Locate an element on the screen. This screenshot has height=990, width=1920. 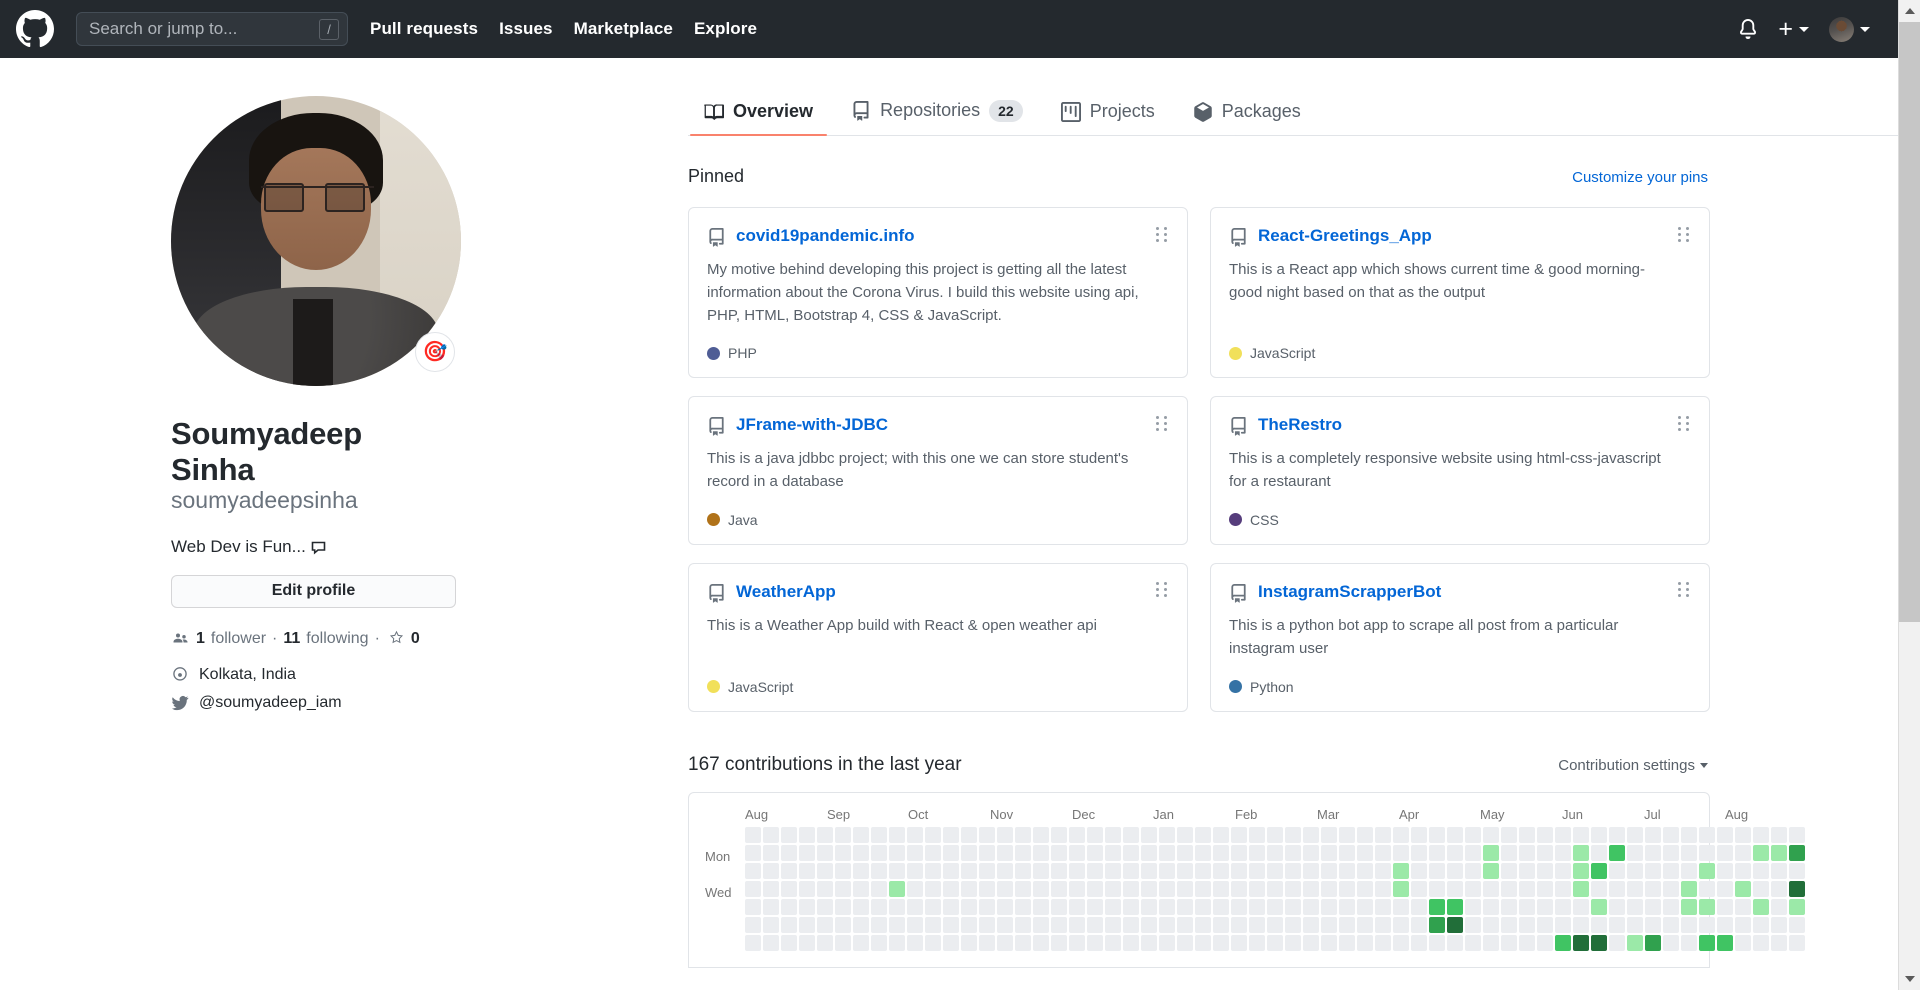
pinned-repo-name: covid19pandemic.info is located at coordinates (825, 236).